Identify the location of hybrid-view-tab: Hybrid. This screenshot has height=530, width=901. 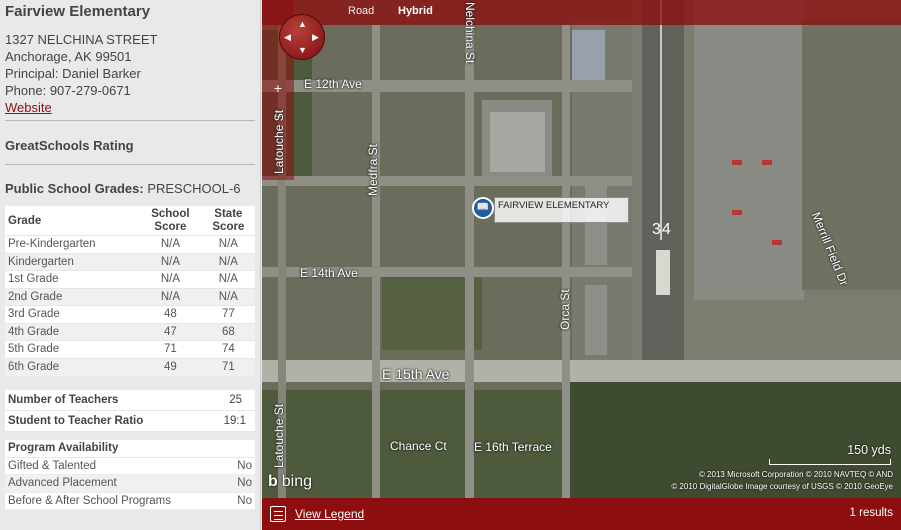
(415, 11).